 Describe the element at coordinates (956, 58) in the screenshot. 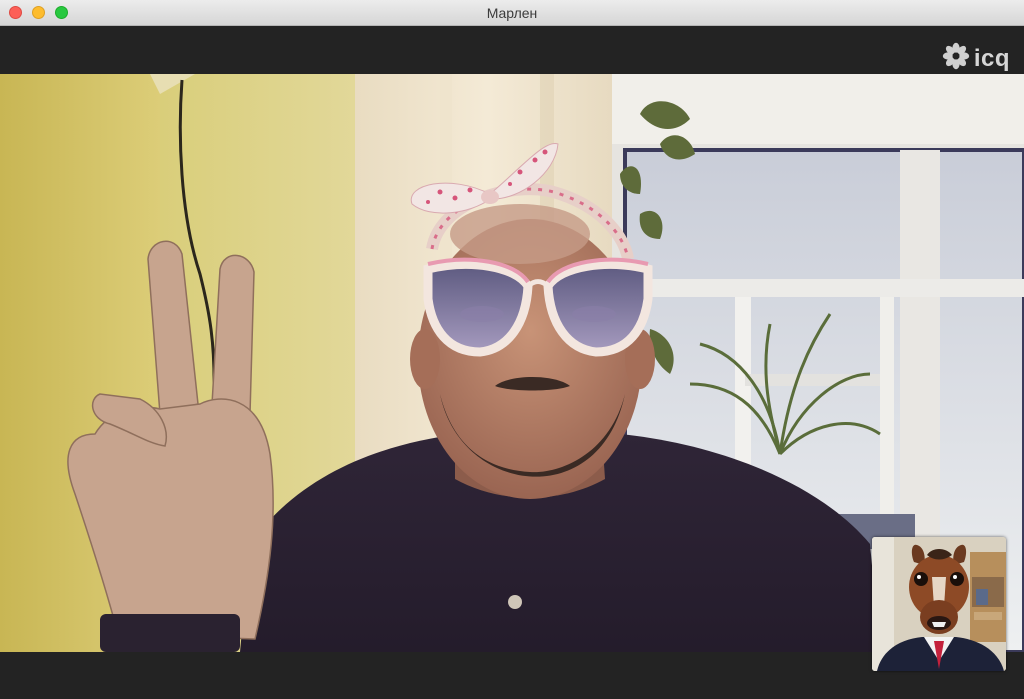

I see `icq-flower-icon` at that location.